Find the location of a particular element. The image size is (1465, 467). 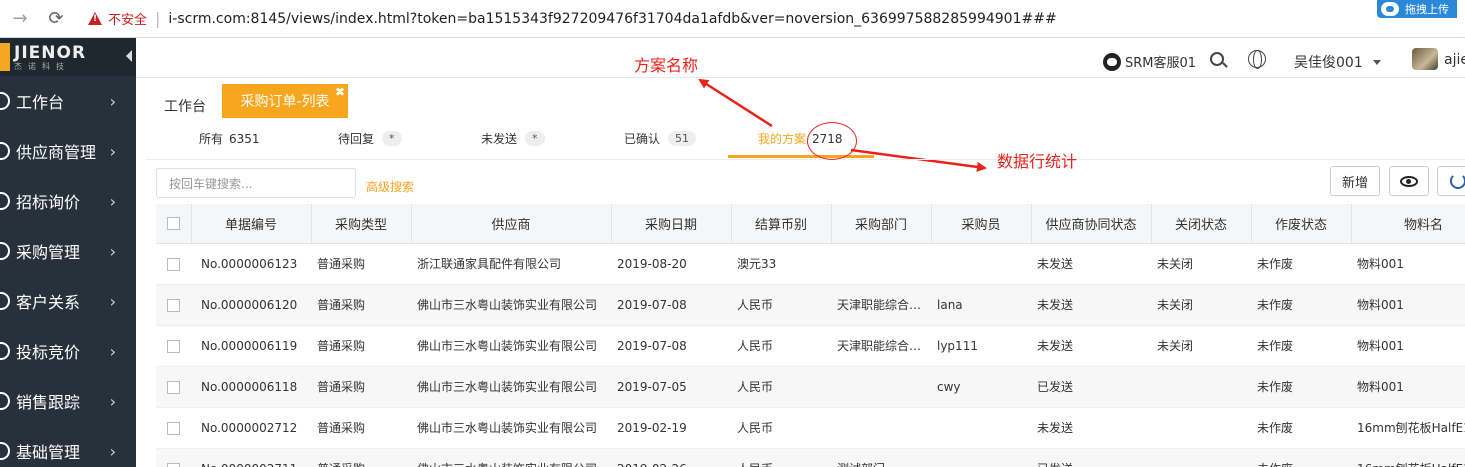

tab-label: 采购订单-列表 is located at coordinates (285, 102).